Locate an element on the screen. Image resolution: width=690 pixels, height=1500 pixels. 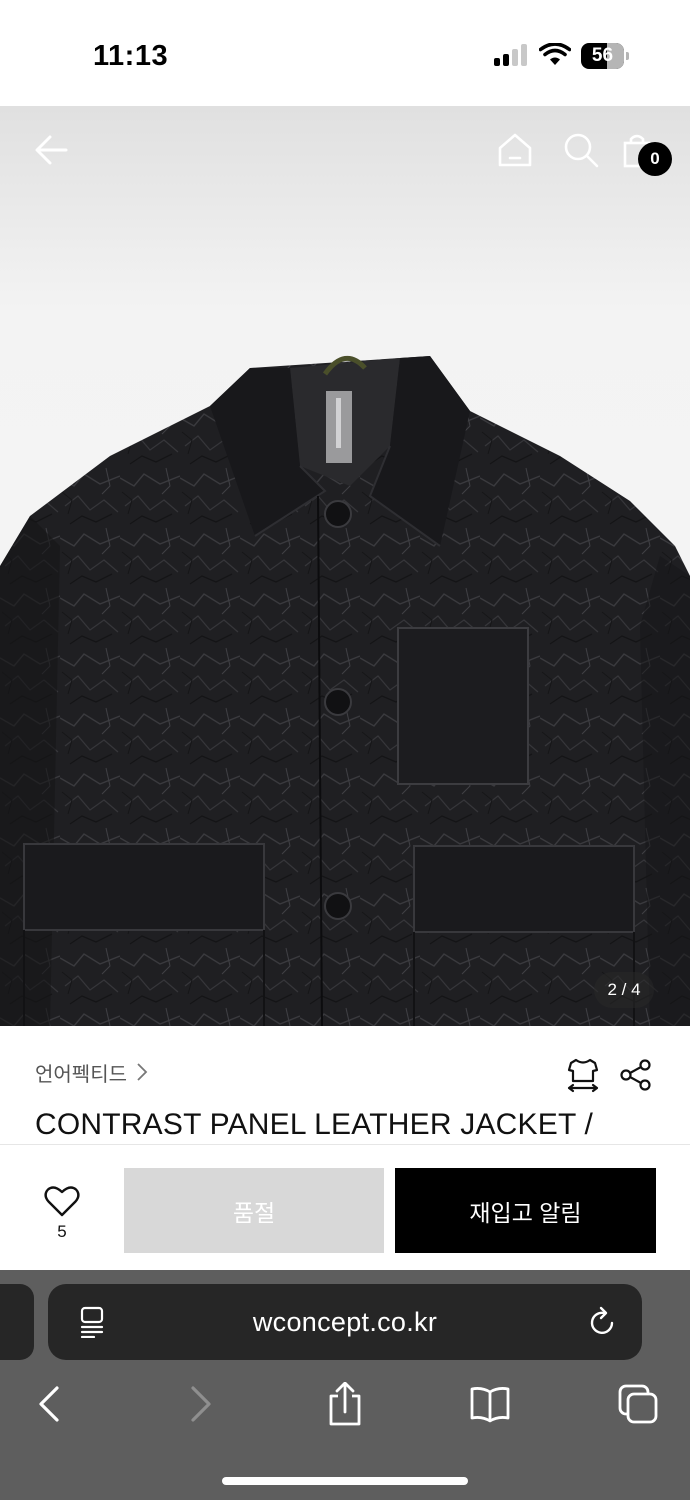
brand-name: 언어펙티드 is located at coordinates (81, 1074).